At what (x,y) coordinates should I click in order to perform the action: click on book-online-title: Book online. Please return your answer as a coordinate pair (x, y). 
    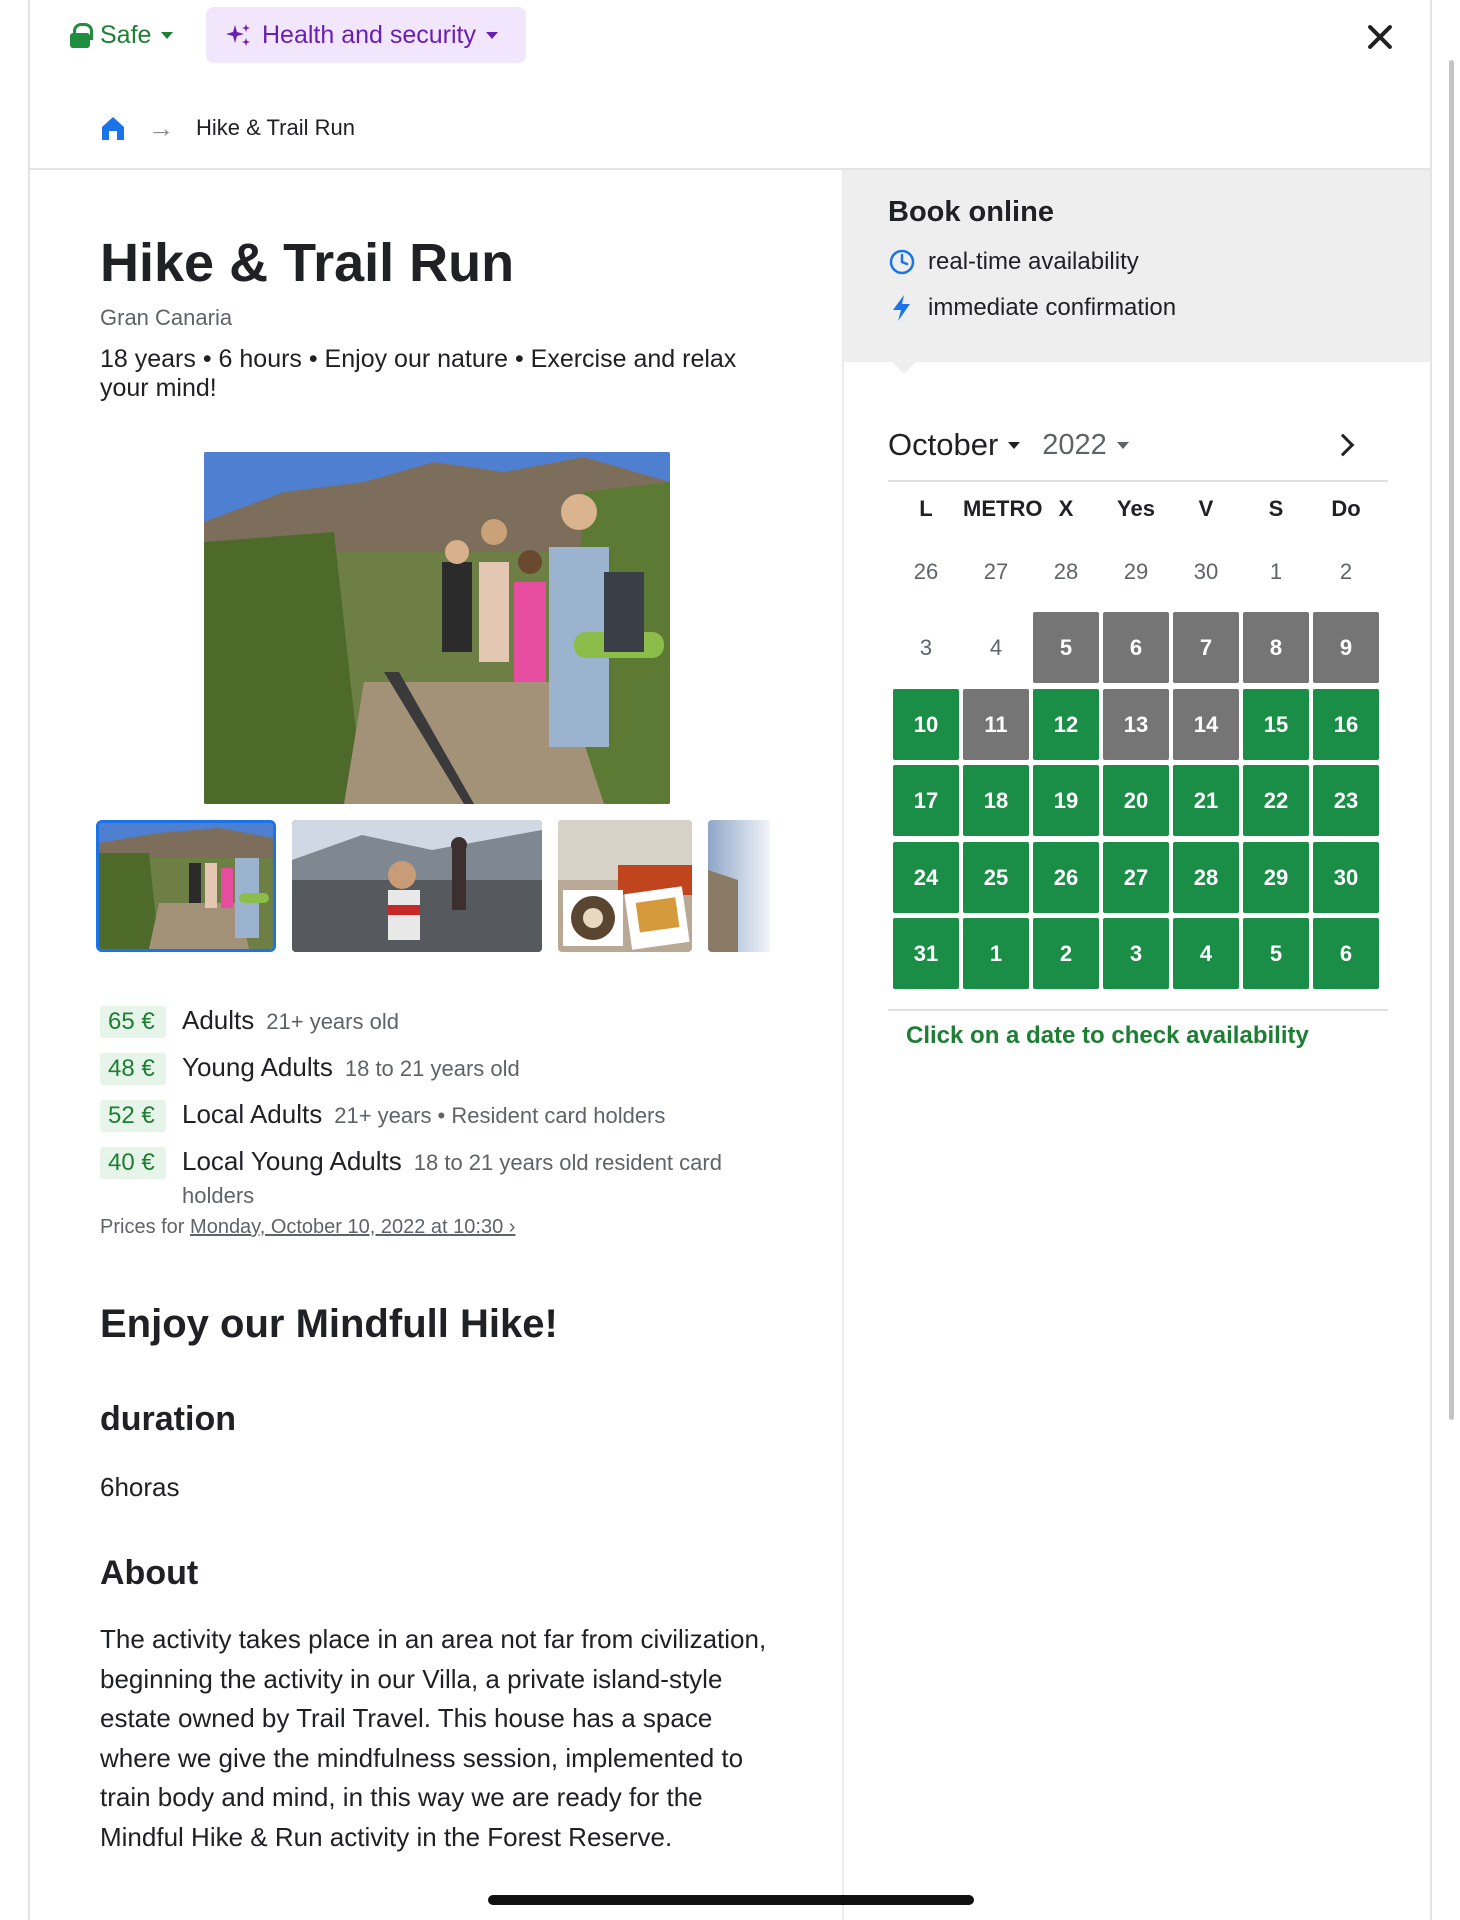
    Looking at the image, I should click on (971, 212).